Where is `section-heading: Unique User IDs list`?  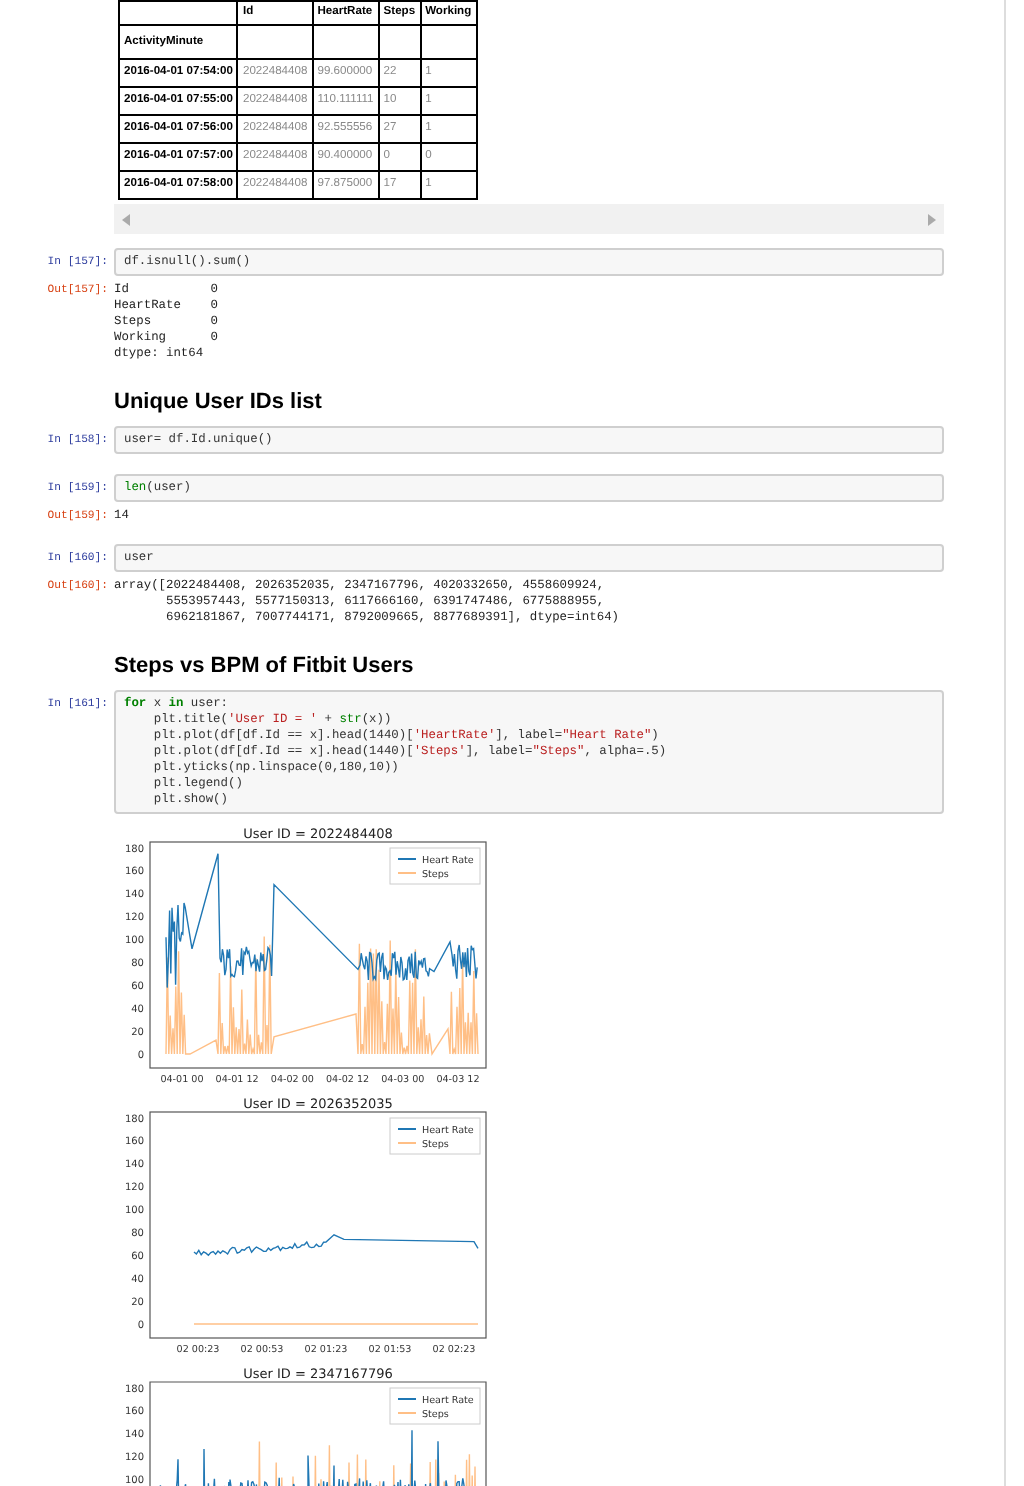 section-heading: Unique User IDs list is located at coordinates (219, 402).